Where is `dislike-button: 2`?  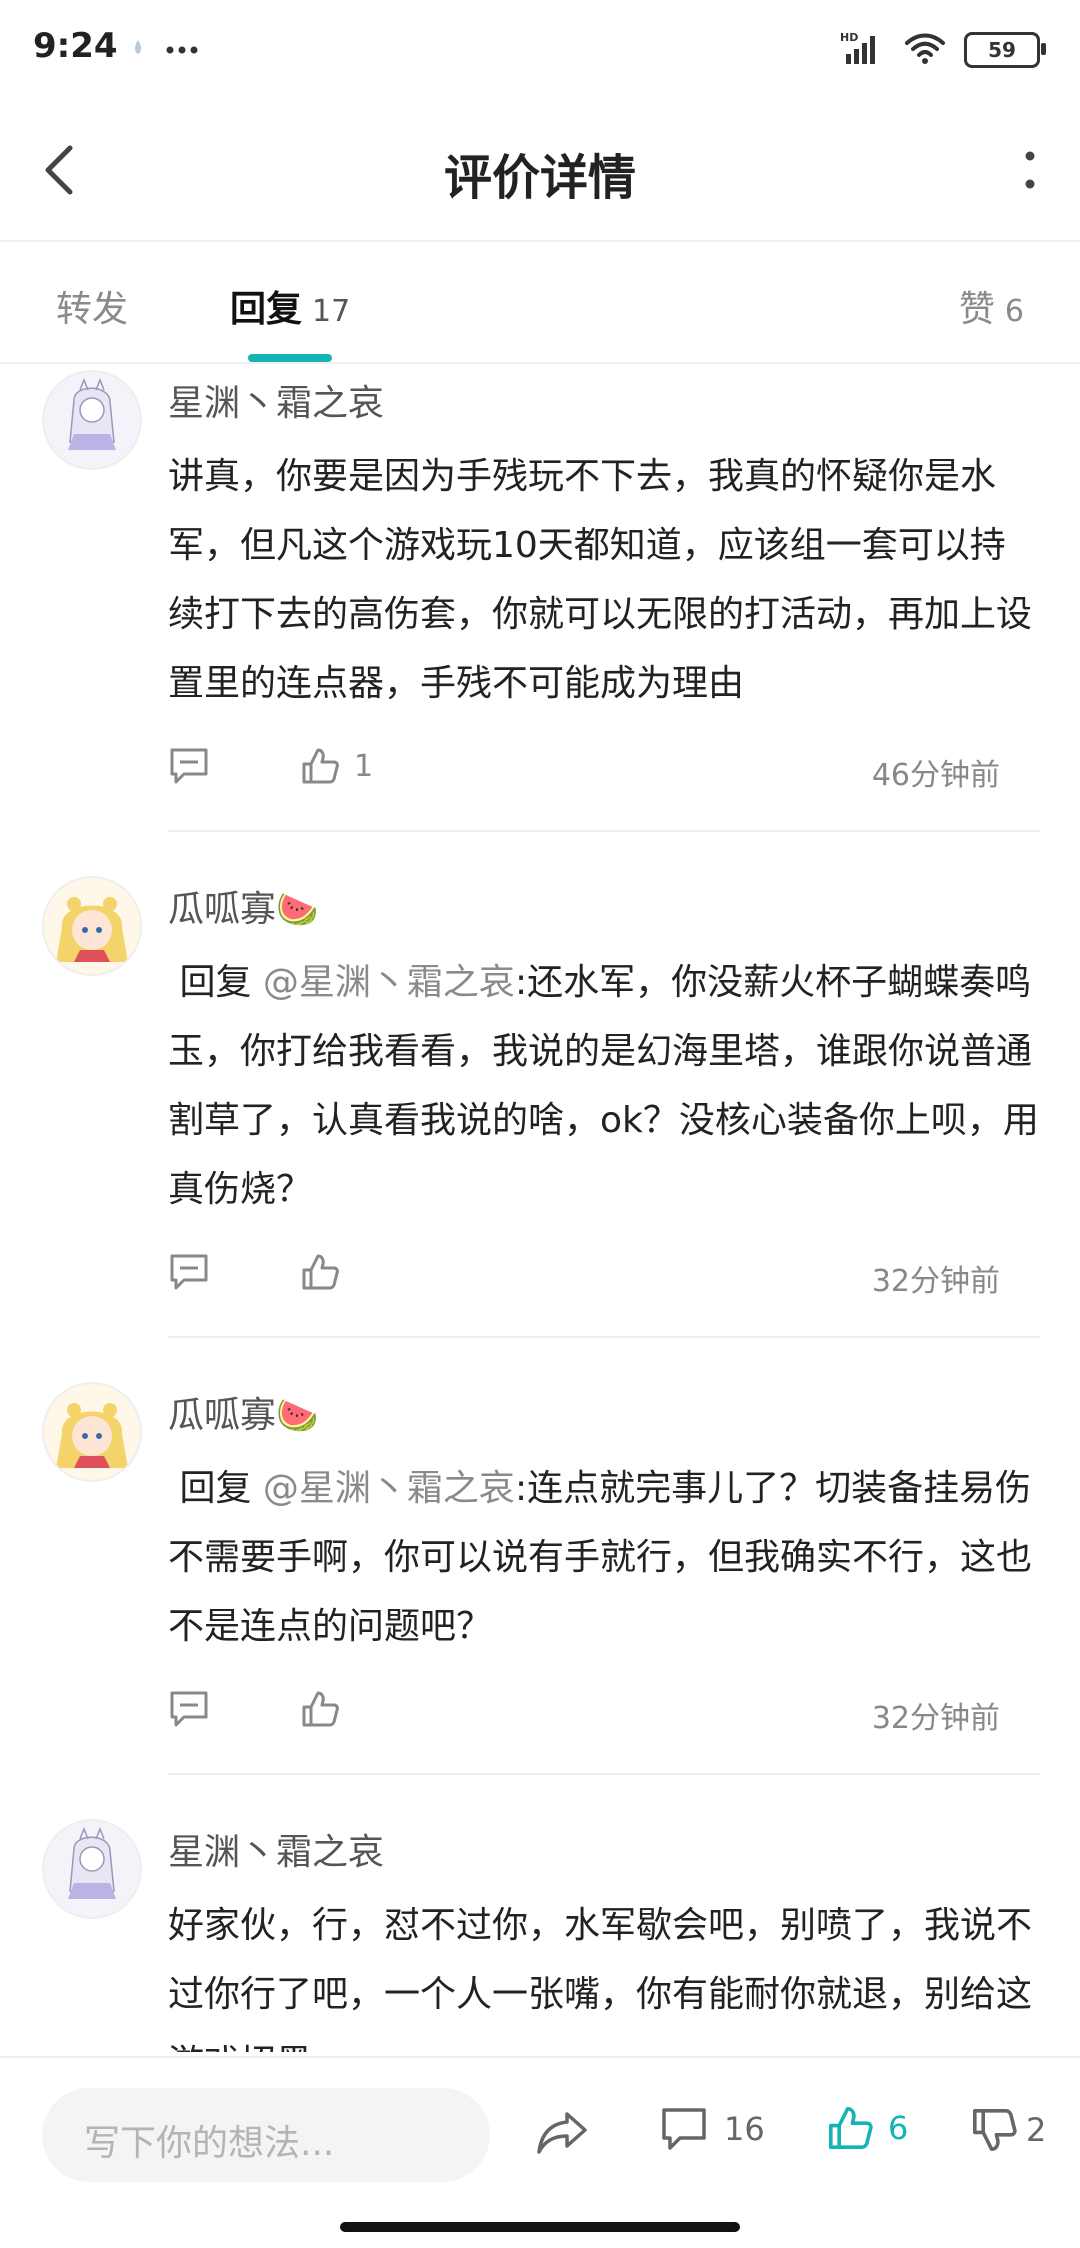 dislike-button: 2 is located at coordinates (1008, 2130).